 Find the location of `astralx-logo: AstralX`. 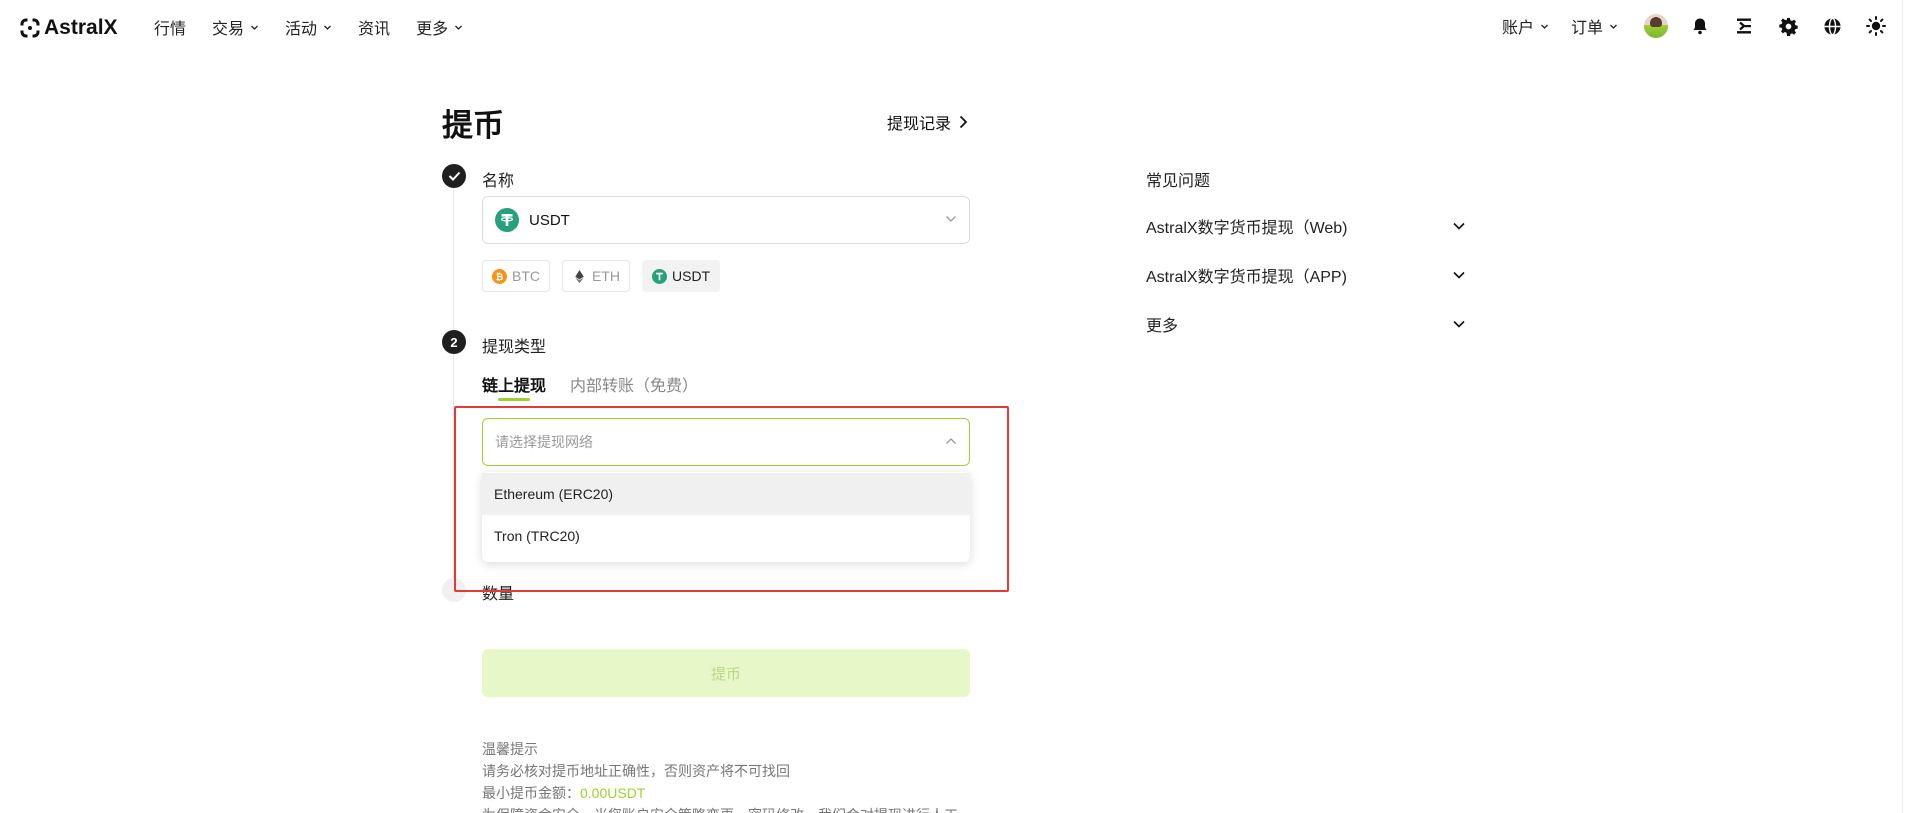

astralx-logo: AstralX is located at coordinates (69, 28).